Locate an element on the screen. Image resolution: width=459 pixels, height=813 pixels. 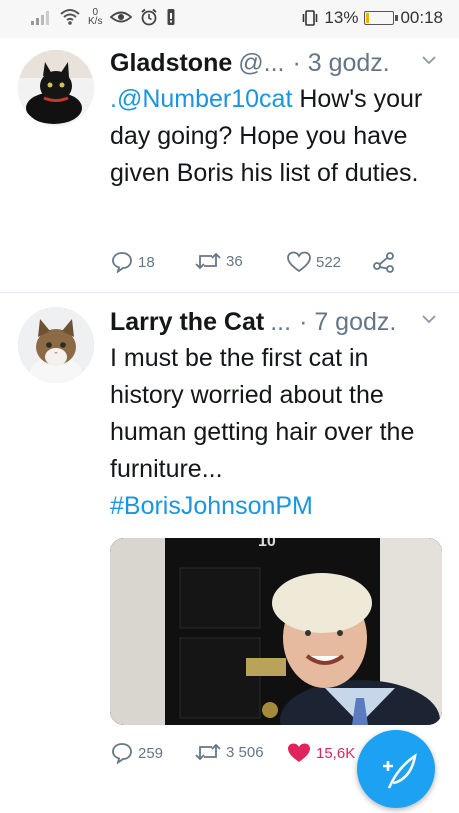
like-count: 15,6K is located at coordinates (336, 753).